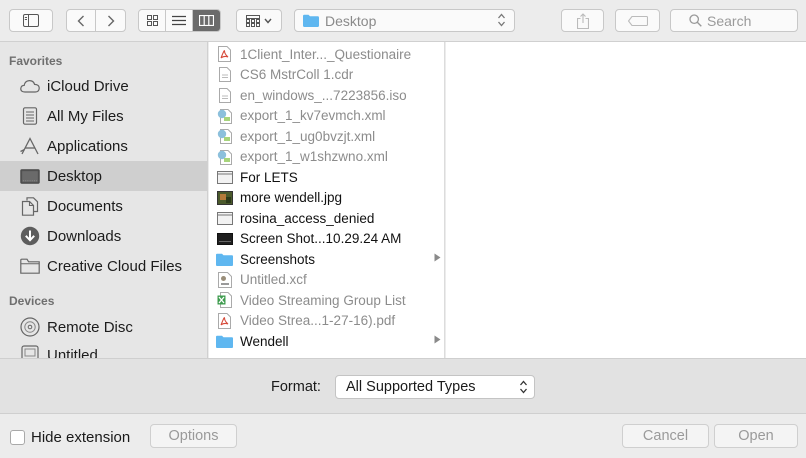 This screenshot has width=806, height=458. What do you see at coordinates (224, 54) in the screenshot?
I see `pdf-icon` at bounding box center [224, 54].